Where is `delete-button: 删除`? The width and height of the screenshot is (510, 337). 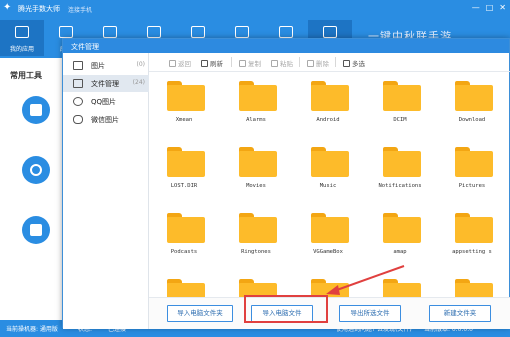
delete-button: 删除 is located at coordinates (318, 63).